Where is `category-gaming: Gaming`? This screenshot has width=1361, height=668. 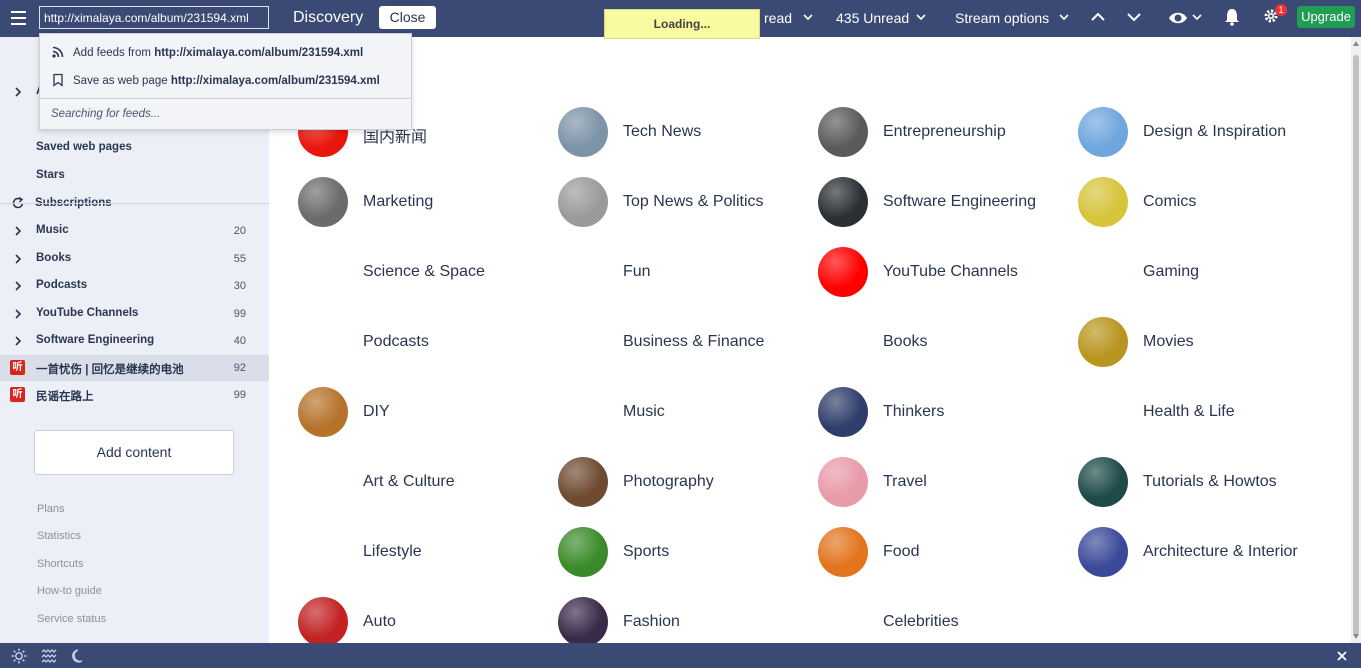 category-gaming: Gaming is located at coordinates (1208, 272).